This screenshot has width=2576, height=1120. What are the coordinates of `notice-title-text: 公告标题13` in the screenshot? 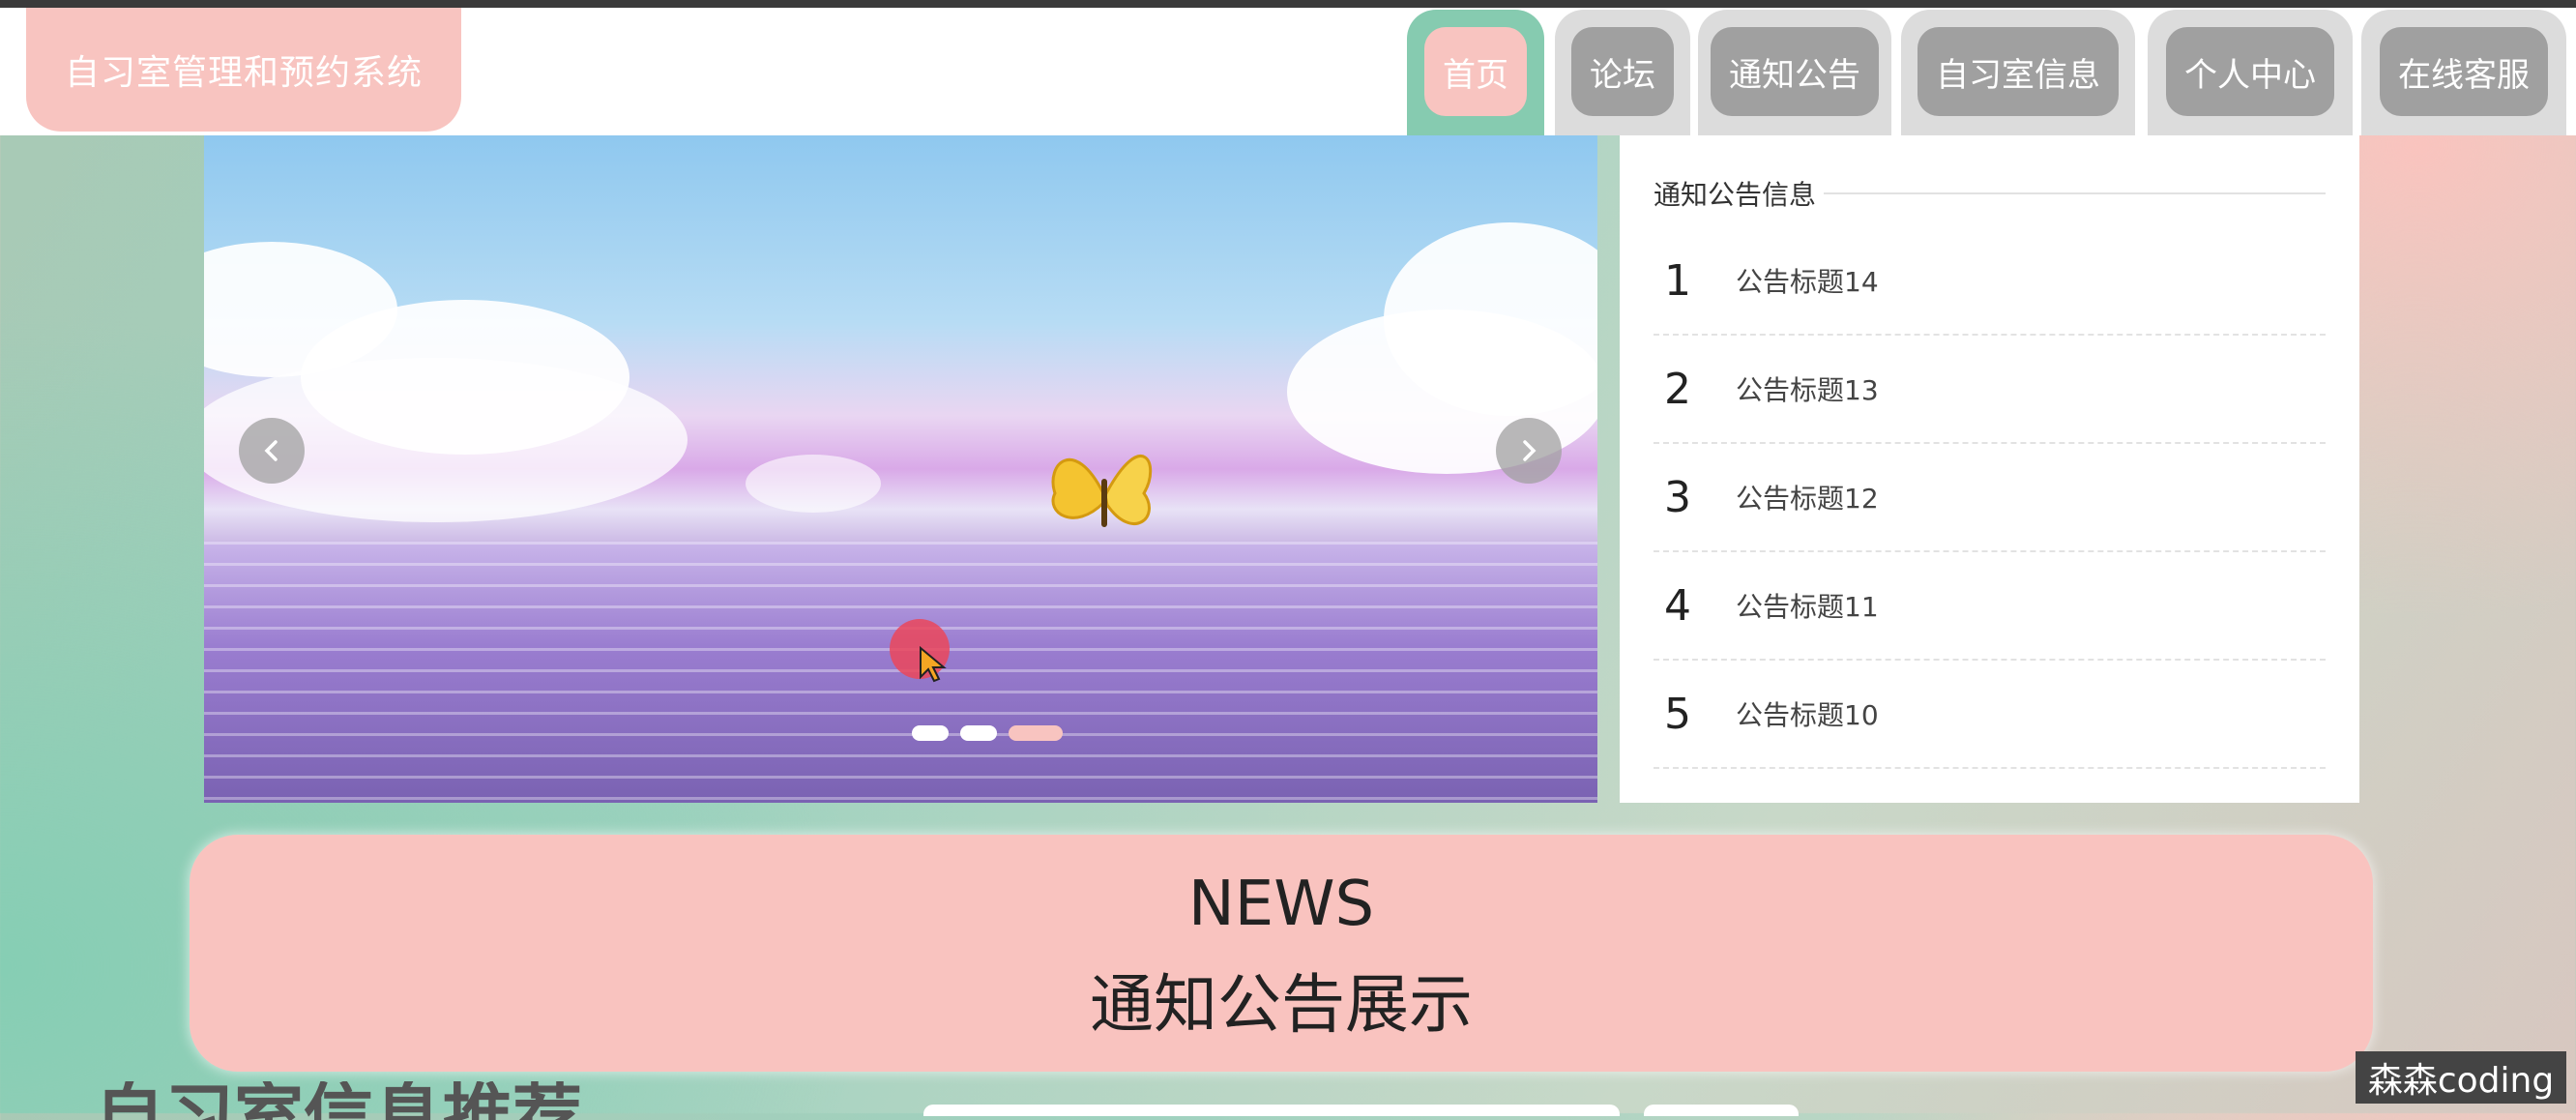 It's located at (1807, 390).